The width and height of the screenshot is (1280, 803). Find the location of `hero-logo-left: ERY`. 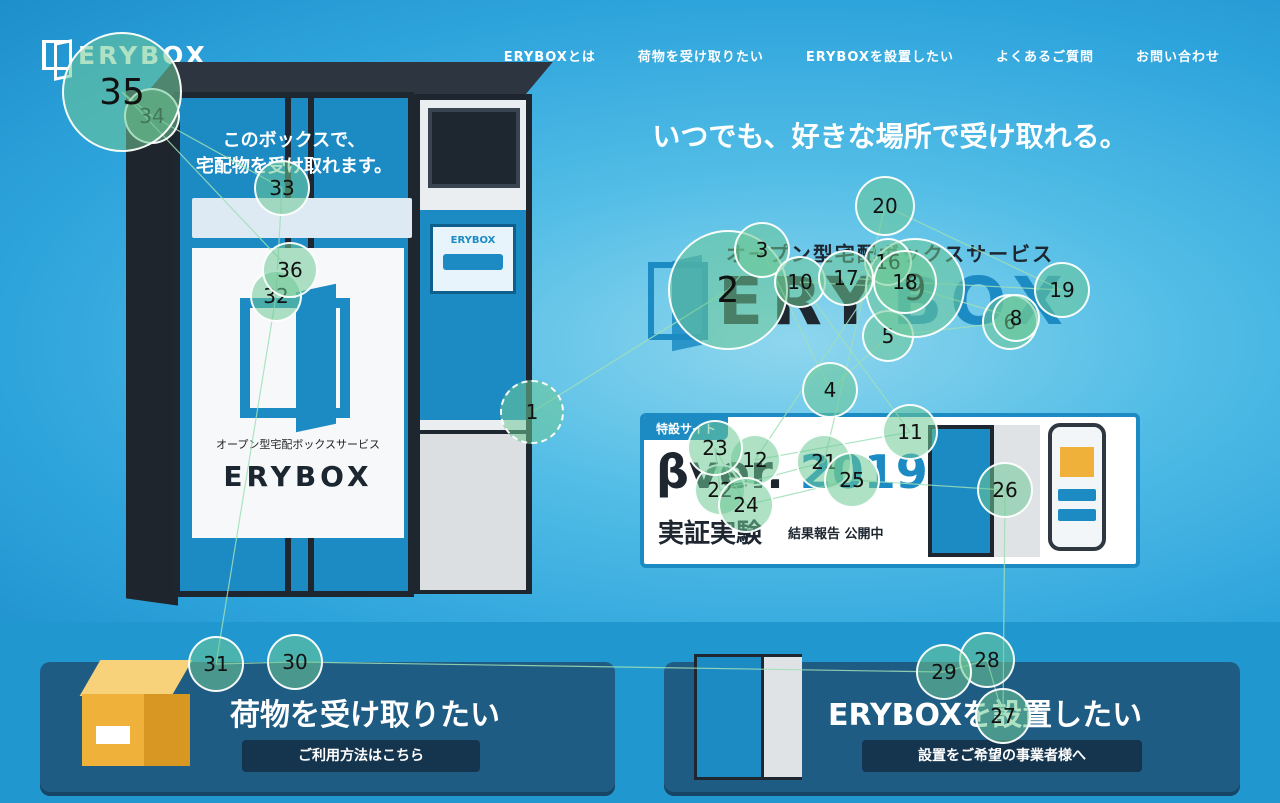

hero-logo-left: ERY is located at coordinates (800, 301).